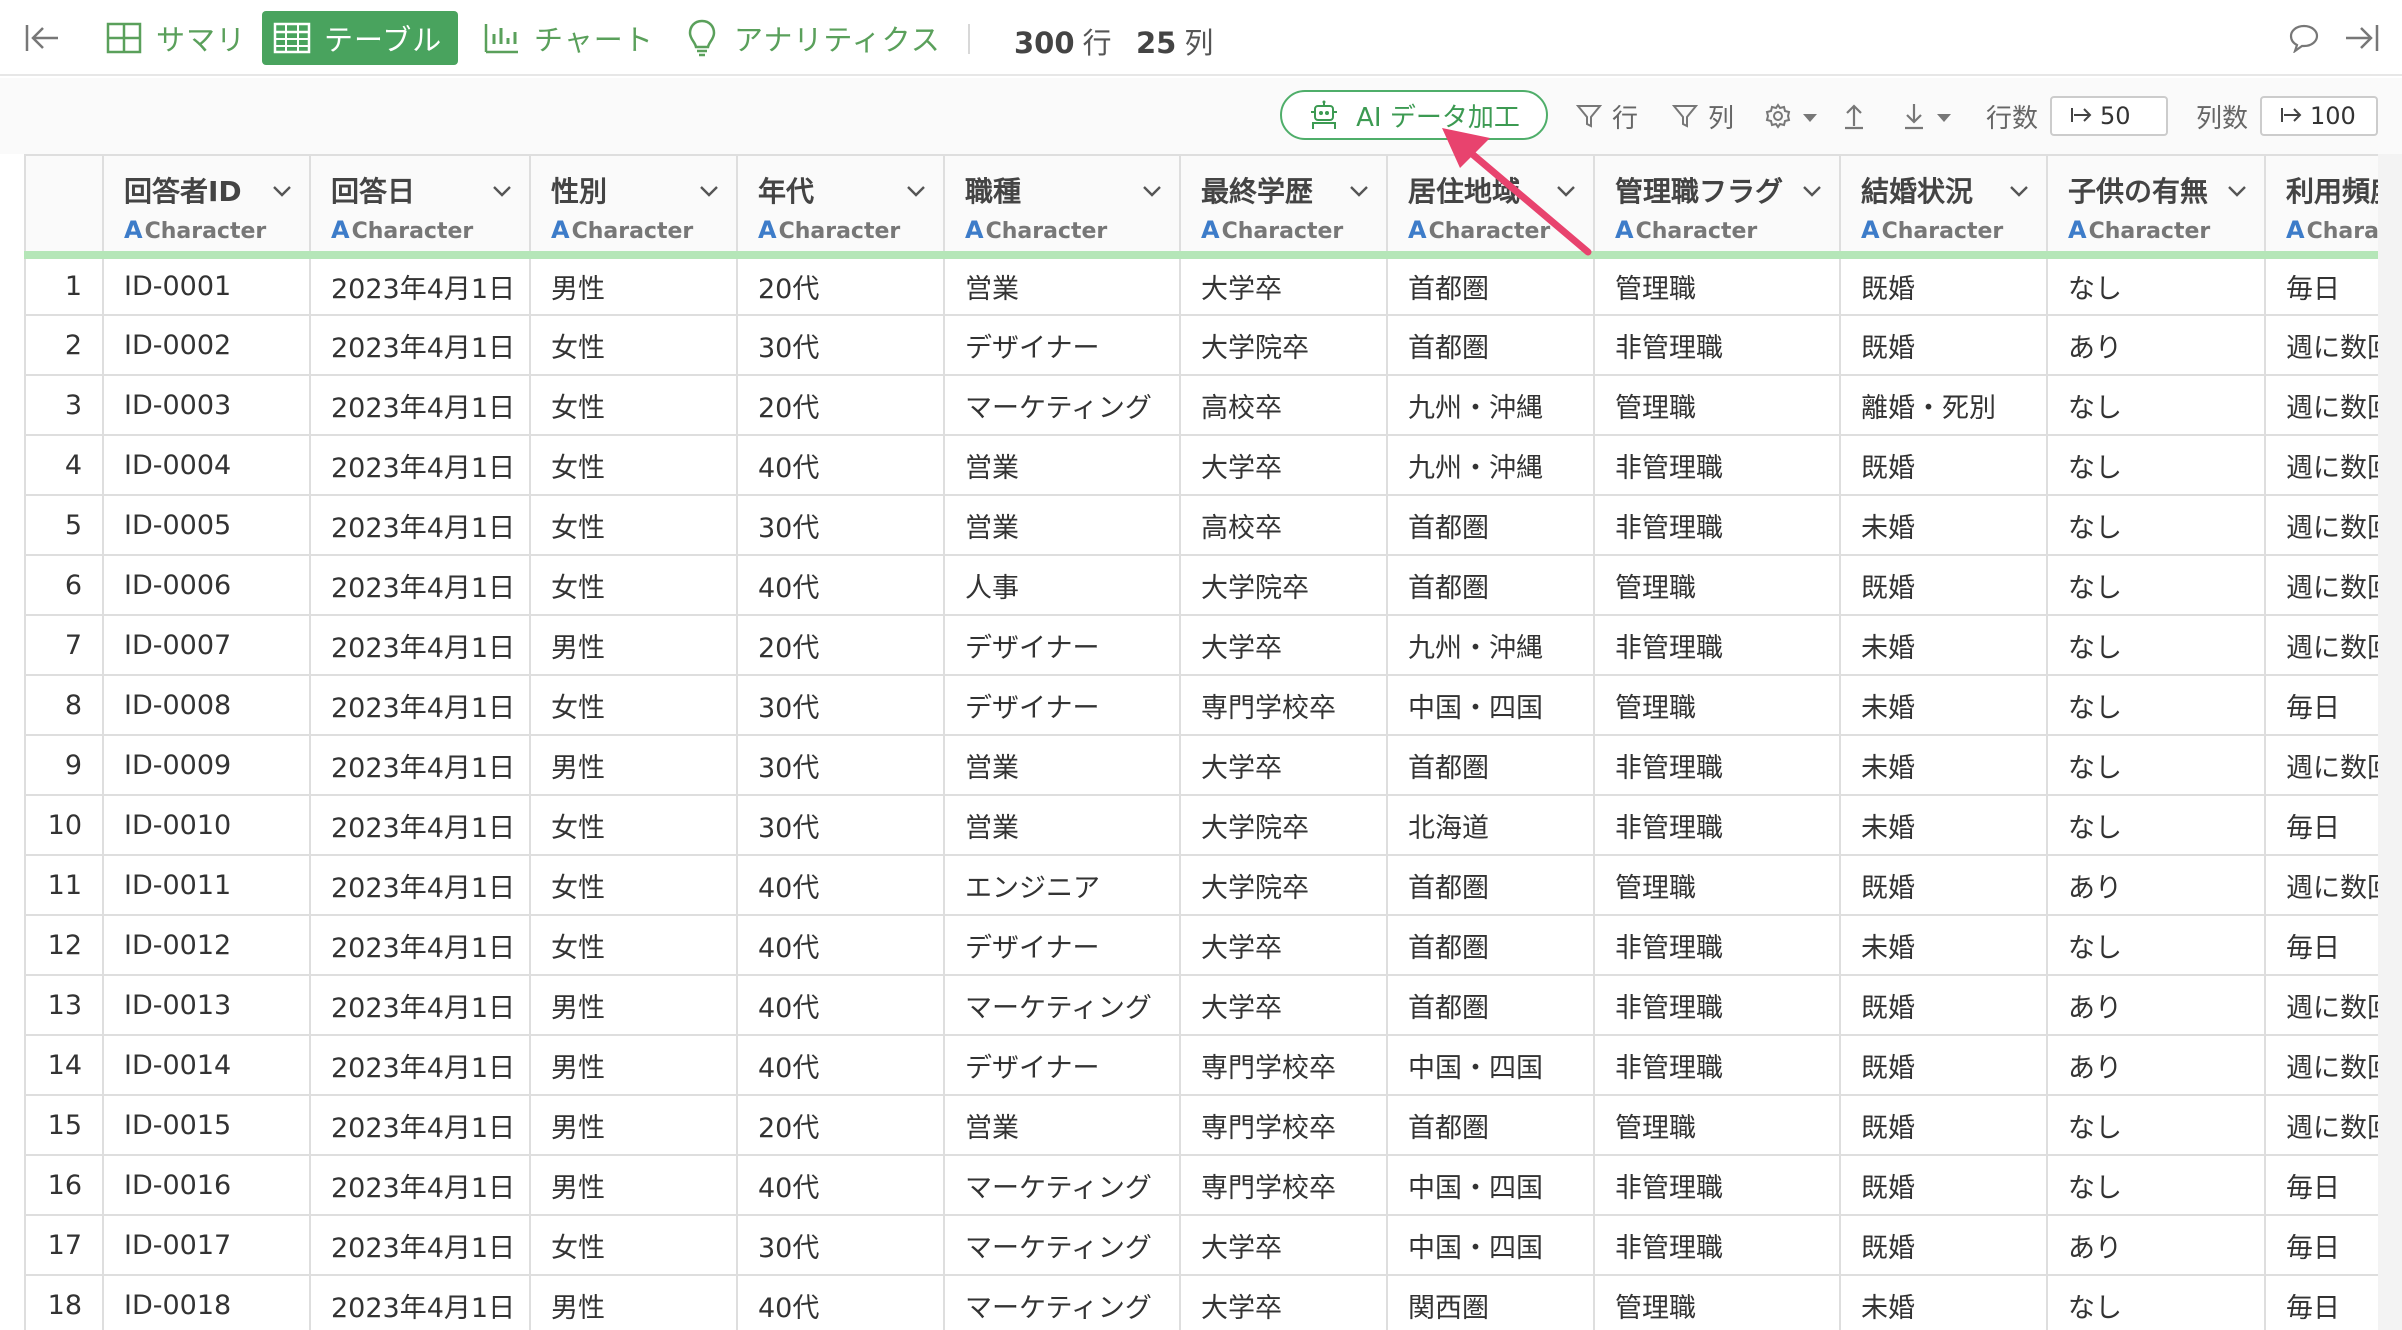 This screenshot has width=2402, height=1330. What do you see at coordinates (206, 1065) in the screenshot?
I see `table-cell: ID-0014` at bounding box center [206, 1065].